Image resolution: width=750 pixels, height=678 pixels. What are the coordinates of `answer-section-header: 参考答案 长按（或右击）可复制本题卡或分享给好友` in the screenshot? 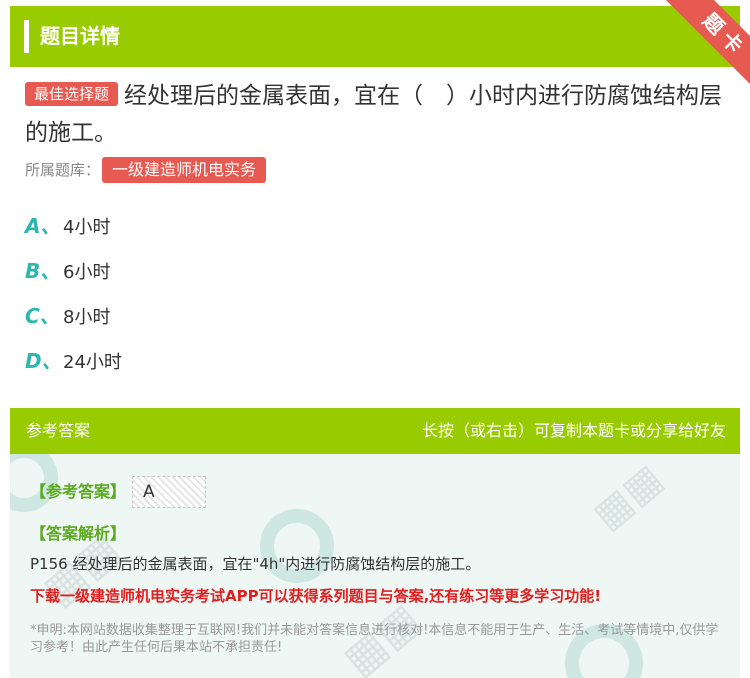 It's located at (375, 431).